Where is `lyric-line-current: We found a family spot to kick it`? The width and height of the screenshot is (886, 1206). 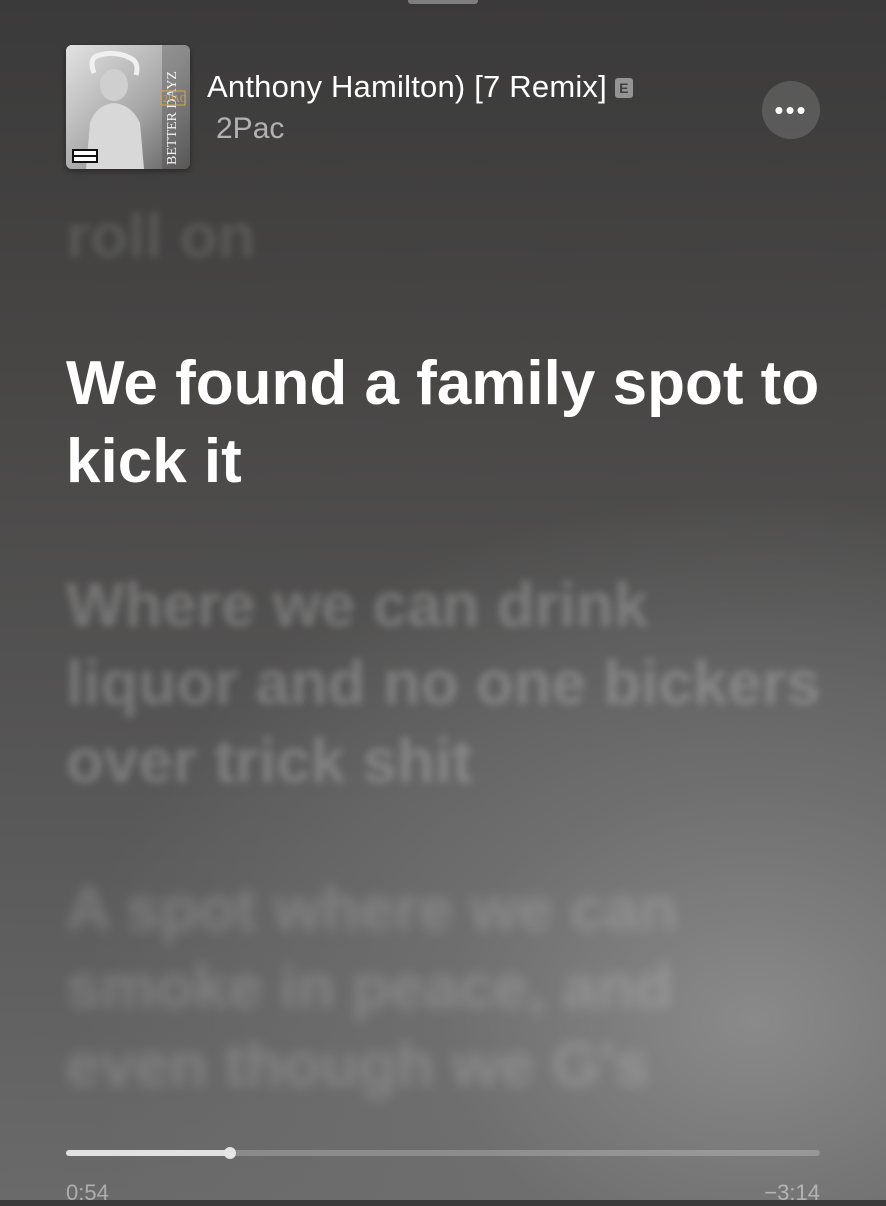
lyric-line-current: We found a family spot to kick it is located at coordinates (446, 423).